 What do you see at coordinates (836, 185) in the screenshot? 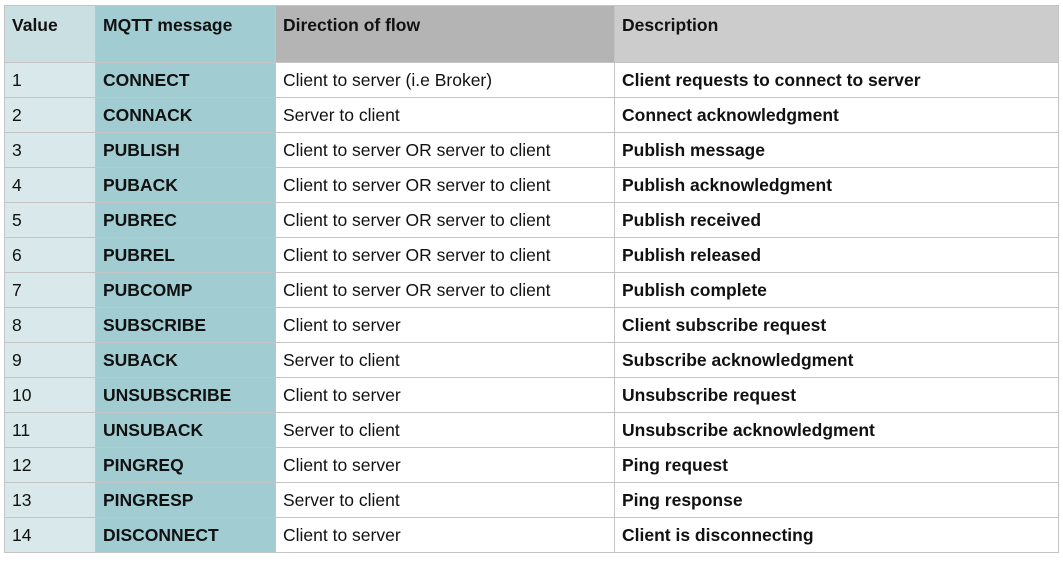
I see `cell-description: Publish acknowledgment` at bounding box center [836, 185].